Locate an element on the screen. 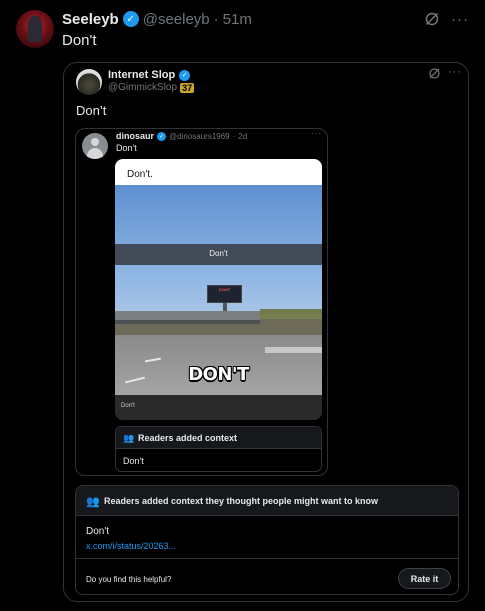 The image size is (485, 611). quote-handle-row: @GimmickSlop 37 is located at coordinates (151, 87).